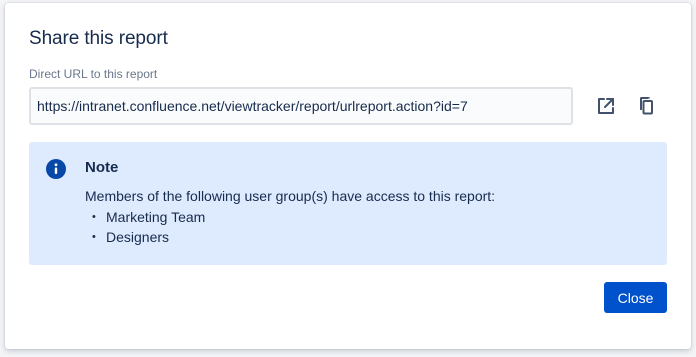 Image resolution: width=696 pixels, height=357 pixels. Describe the element at coordinates (138, 237) in the screenshot. I see `user-group-name: Designers` at that location.